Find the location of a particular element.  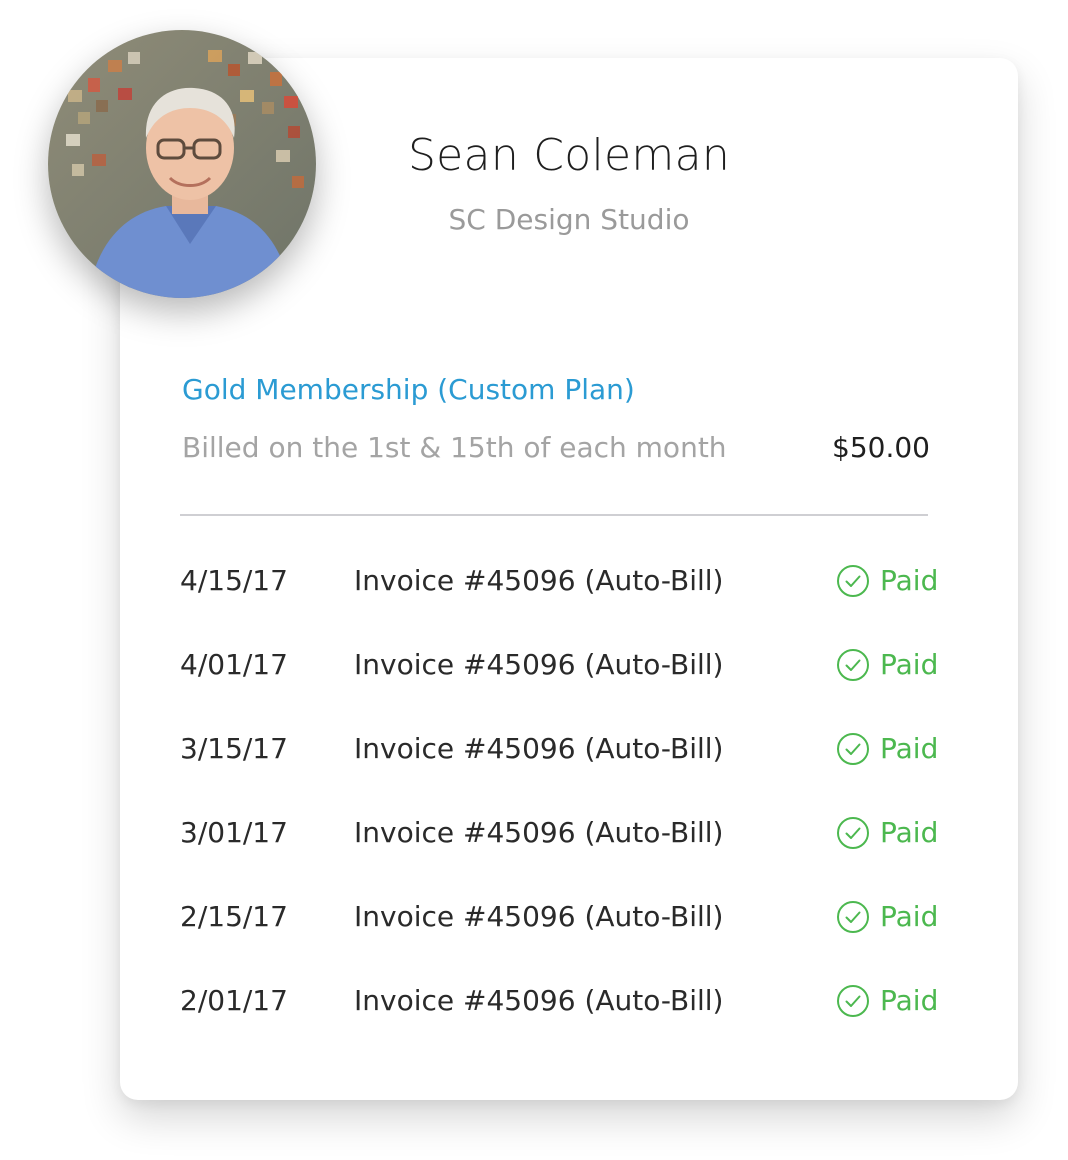

invoice-row: 4/01/17 Invoice #45096 (Auto-Bill) Paid is located at coordinates (575, 685).